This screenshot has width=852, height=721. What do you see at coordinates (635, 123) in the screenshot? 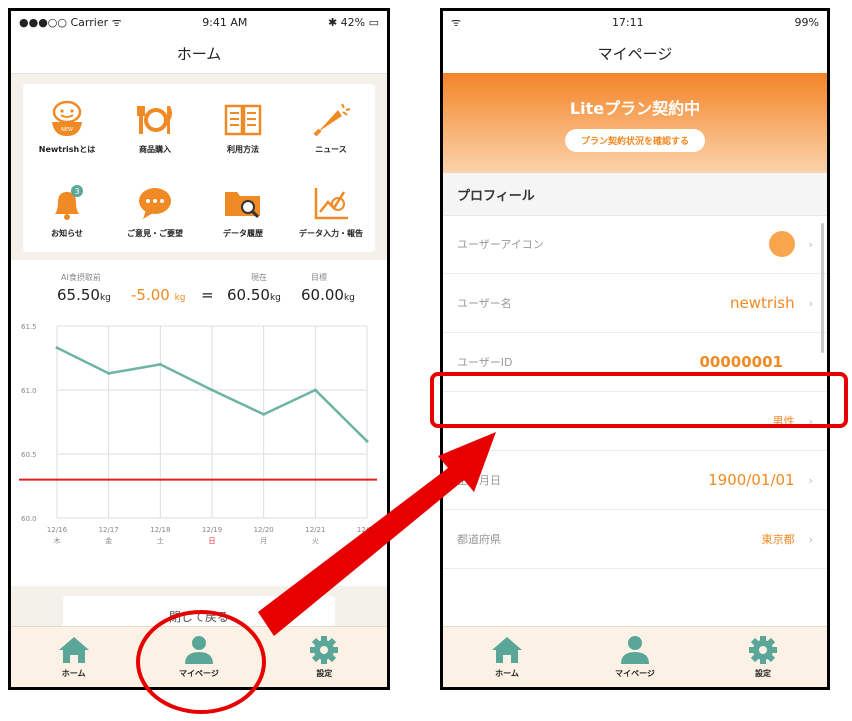
I see `plan-banner: Liteプラン契約中 プラン契約状況を確認する` at bounding box center [635, 123].